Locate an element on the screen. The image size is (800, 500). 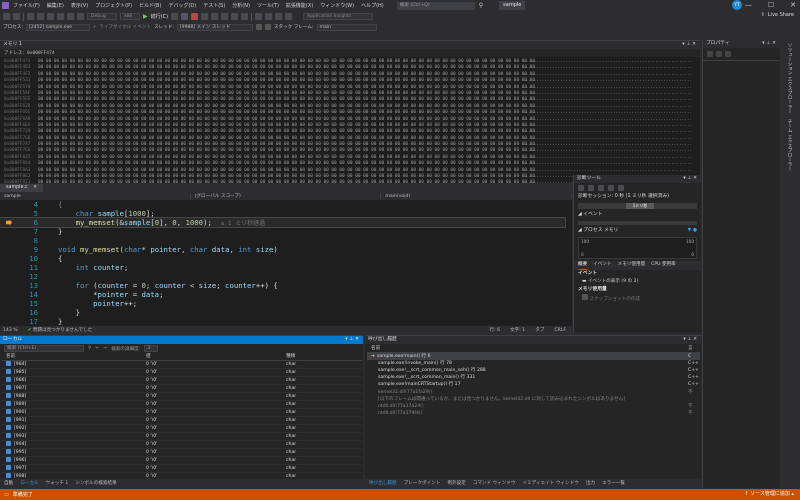
comment-icon is located at coordinates (259, 16).